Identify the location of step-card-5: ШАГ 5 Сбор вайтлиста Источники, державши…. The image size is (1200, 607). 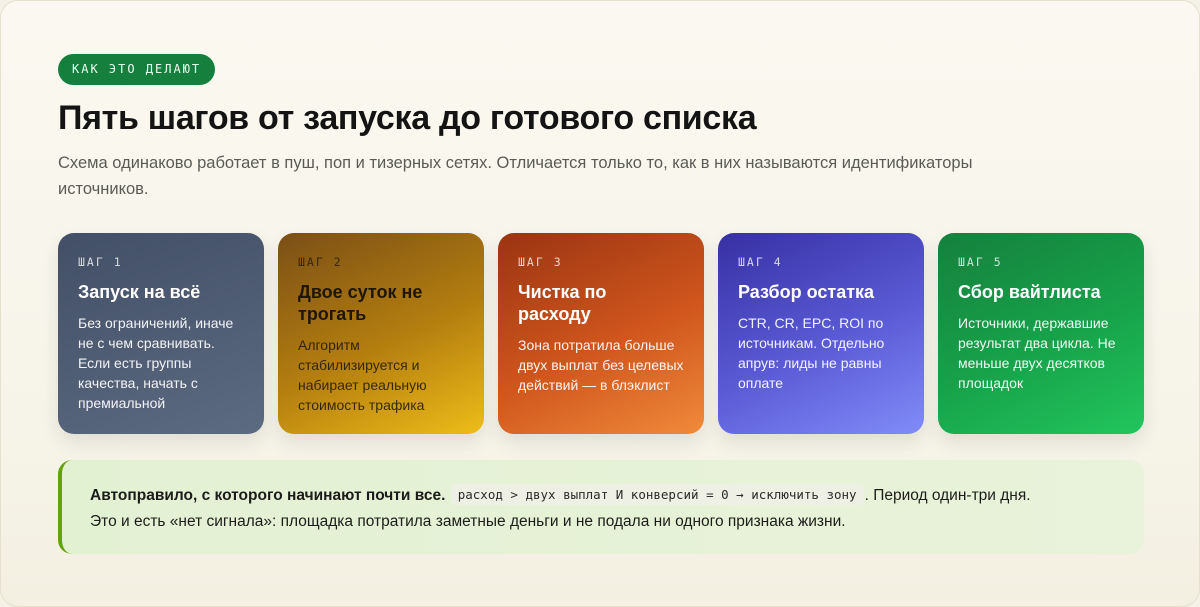
(1041, 333).